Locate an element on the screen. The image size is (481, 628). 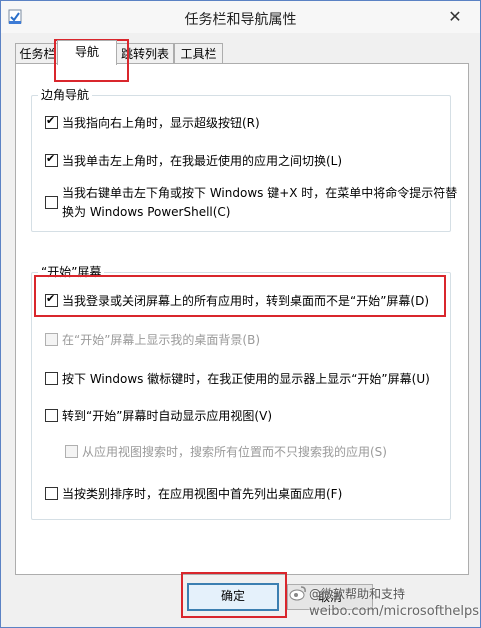
show-charms-label: 当我指向右上角时，显示超级按钮(R) is located at coordinates (161, 123).